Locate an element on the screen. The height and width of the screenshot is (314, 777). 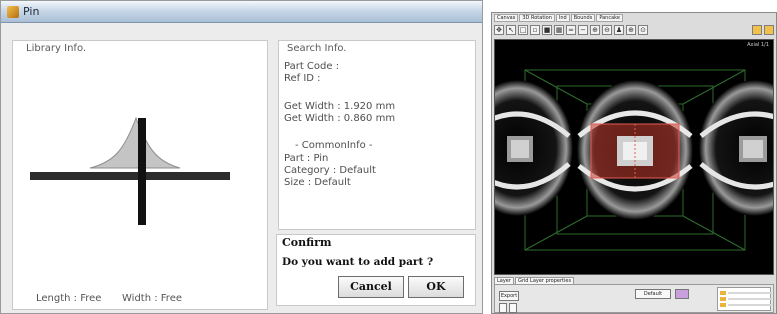
zoom-fit-icon: ⊙ is located at coordinates (643, 30).